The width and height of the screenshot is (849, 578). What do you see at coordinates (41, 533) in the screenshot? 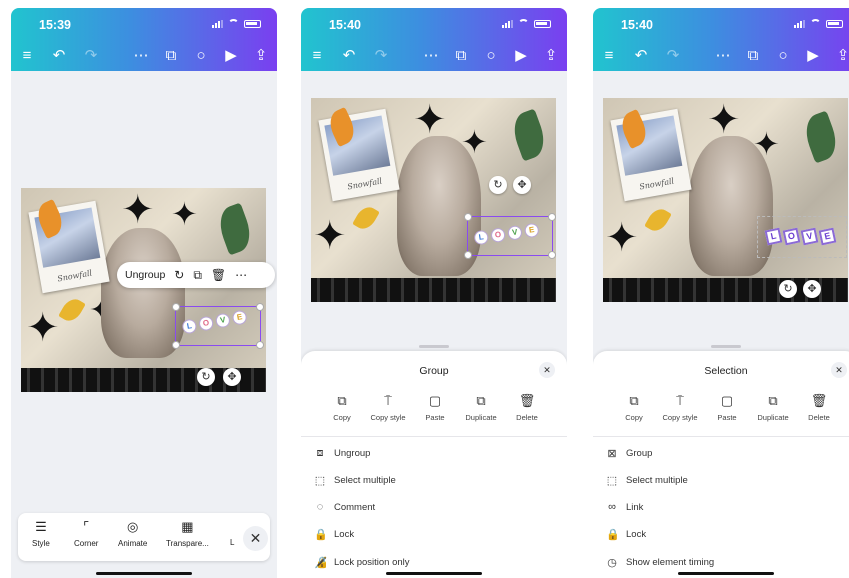
I see `style-tool: ☰ Style` at bounding box center [41, 533].